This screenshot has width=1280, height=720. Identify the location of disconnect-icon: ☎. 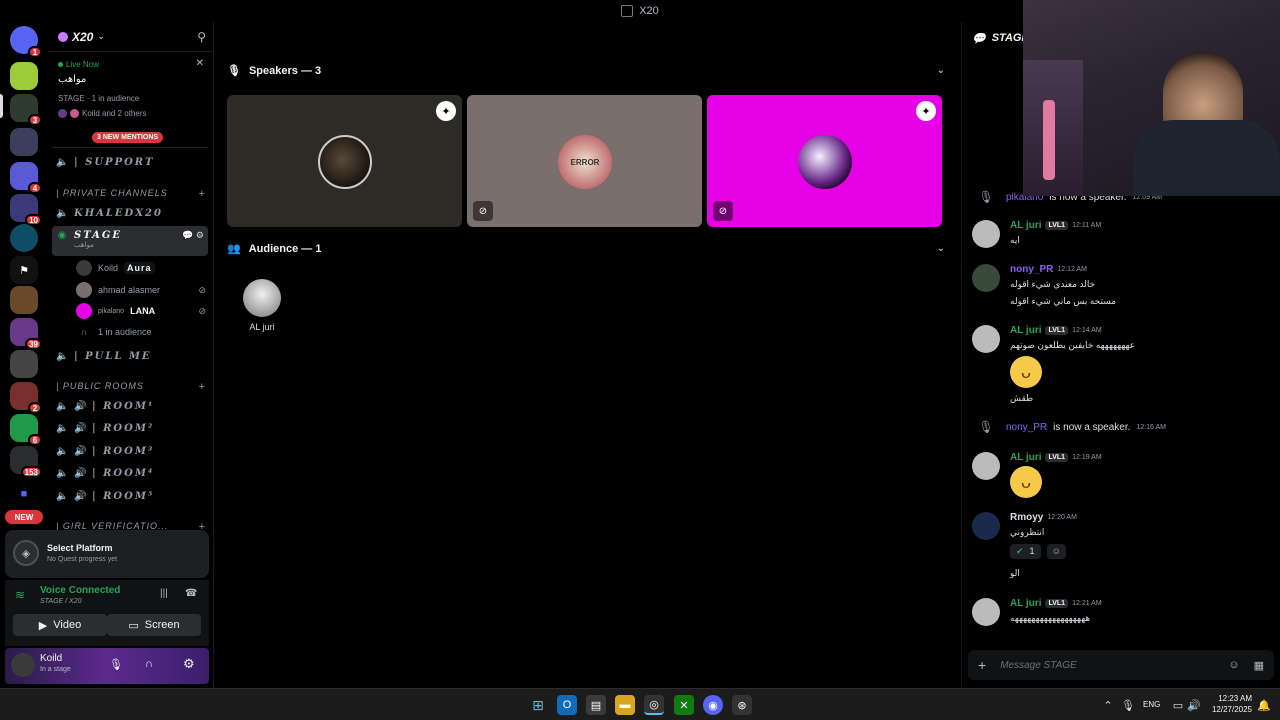
(191, 593).